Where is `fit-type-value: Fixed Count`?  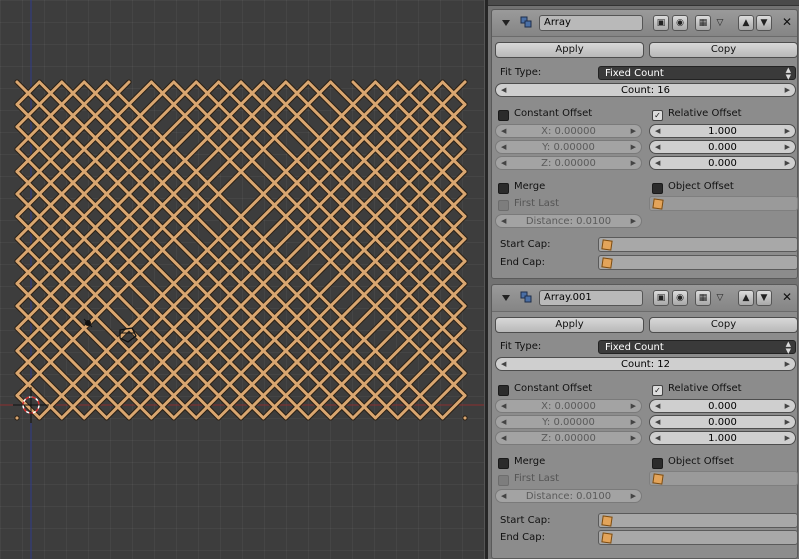 fit-type-value: Fixed Count is located at coordinates (634, 347).